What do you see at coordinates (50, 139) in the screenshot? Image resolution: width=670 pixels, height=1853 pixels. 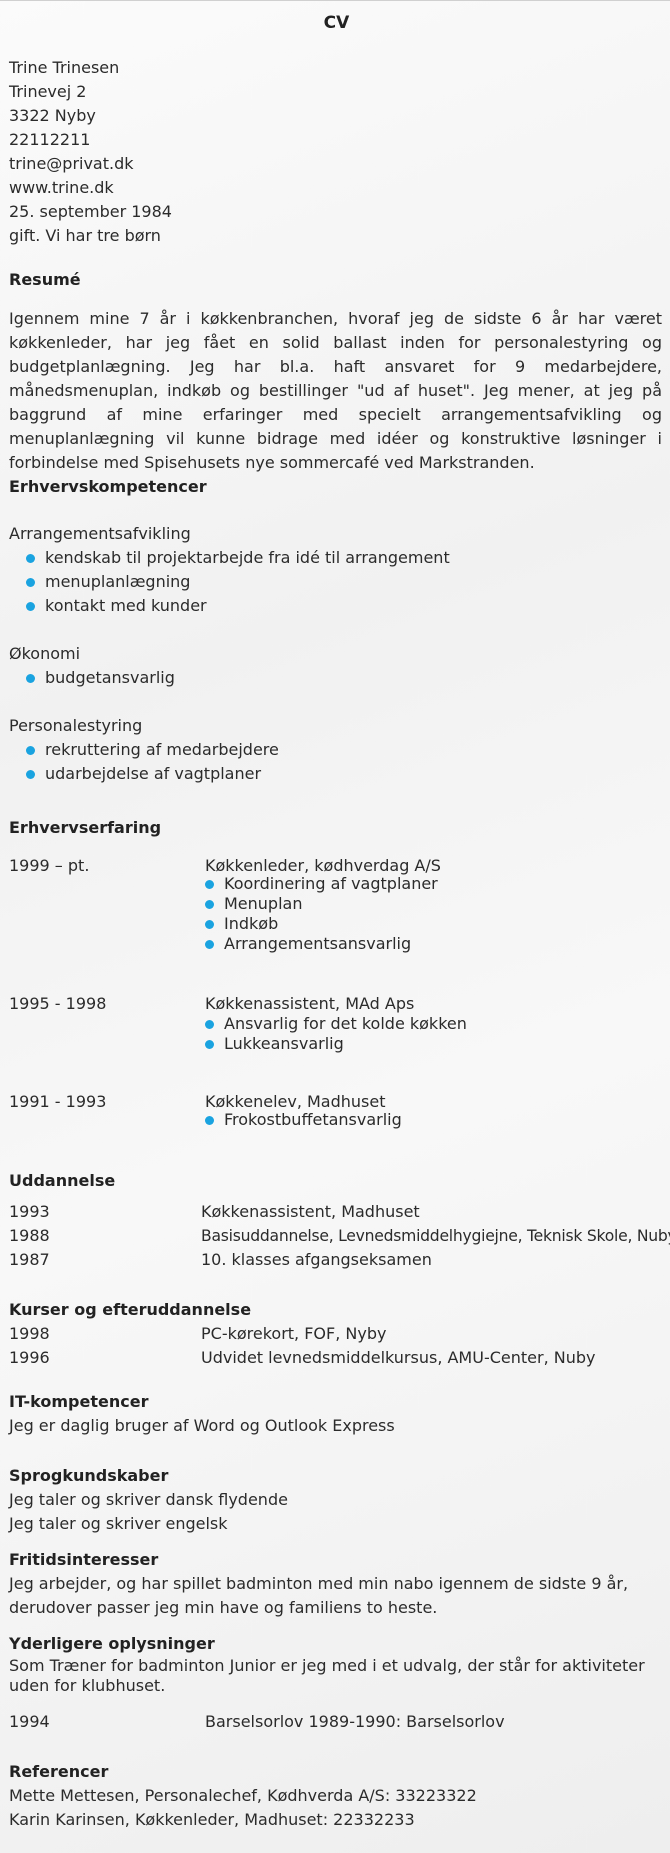 I see `contact-phone: 22112211` at bounding box center [50, 139].